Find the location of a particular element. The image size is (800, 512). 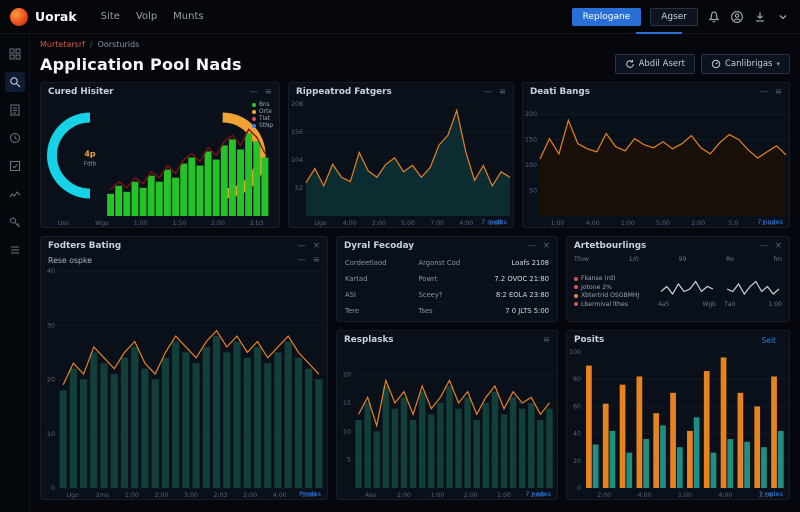

active-tab-indicator is located at coordinates (659, 33).